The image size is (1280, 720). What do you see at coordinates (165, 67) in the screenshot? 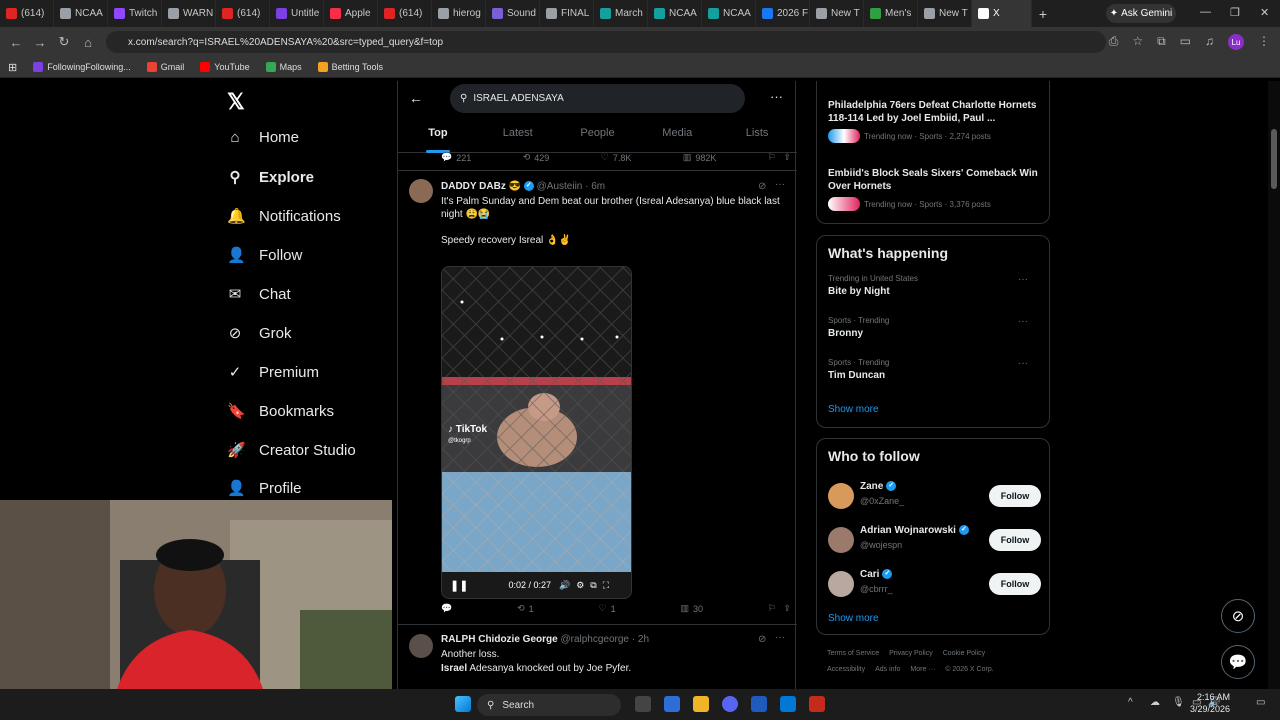
I see `bookmark-item: Gmail` at bounding box center [165, 67].